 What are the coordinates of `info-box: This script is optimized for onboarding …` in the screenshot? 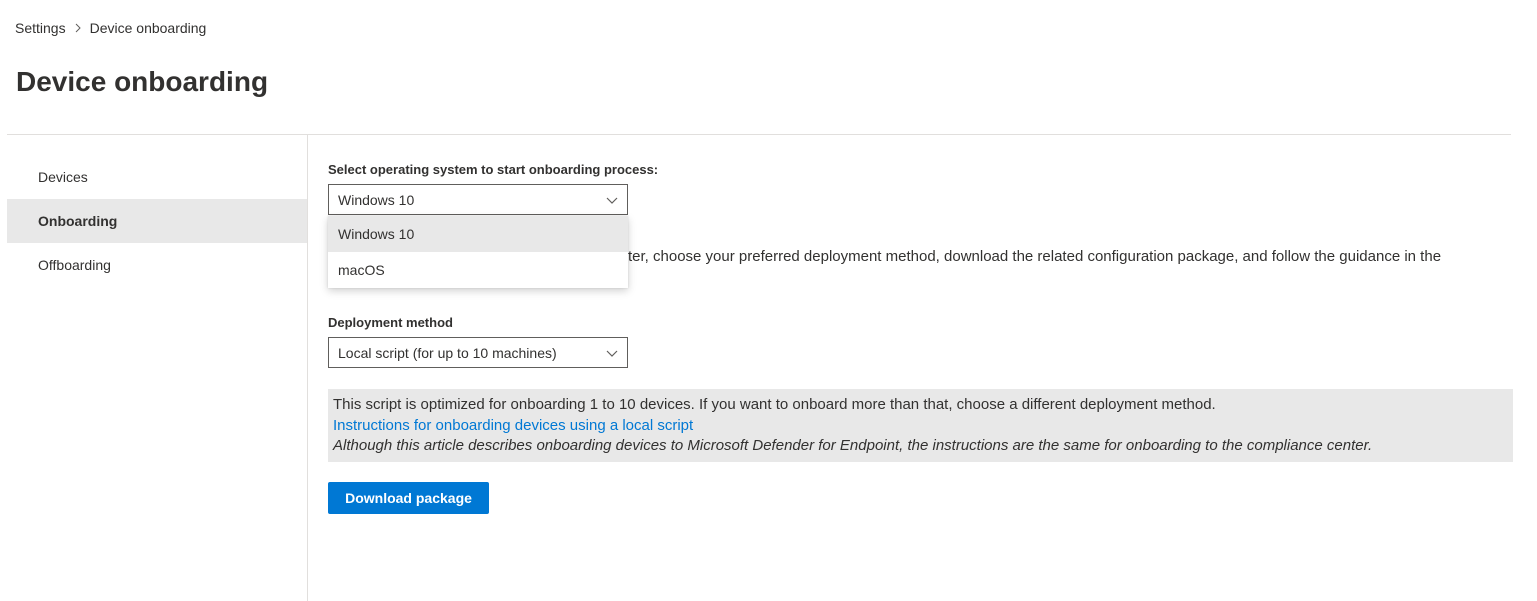 It's located at (920, 425).